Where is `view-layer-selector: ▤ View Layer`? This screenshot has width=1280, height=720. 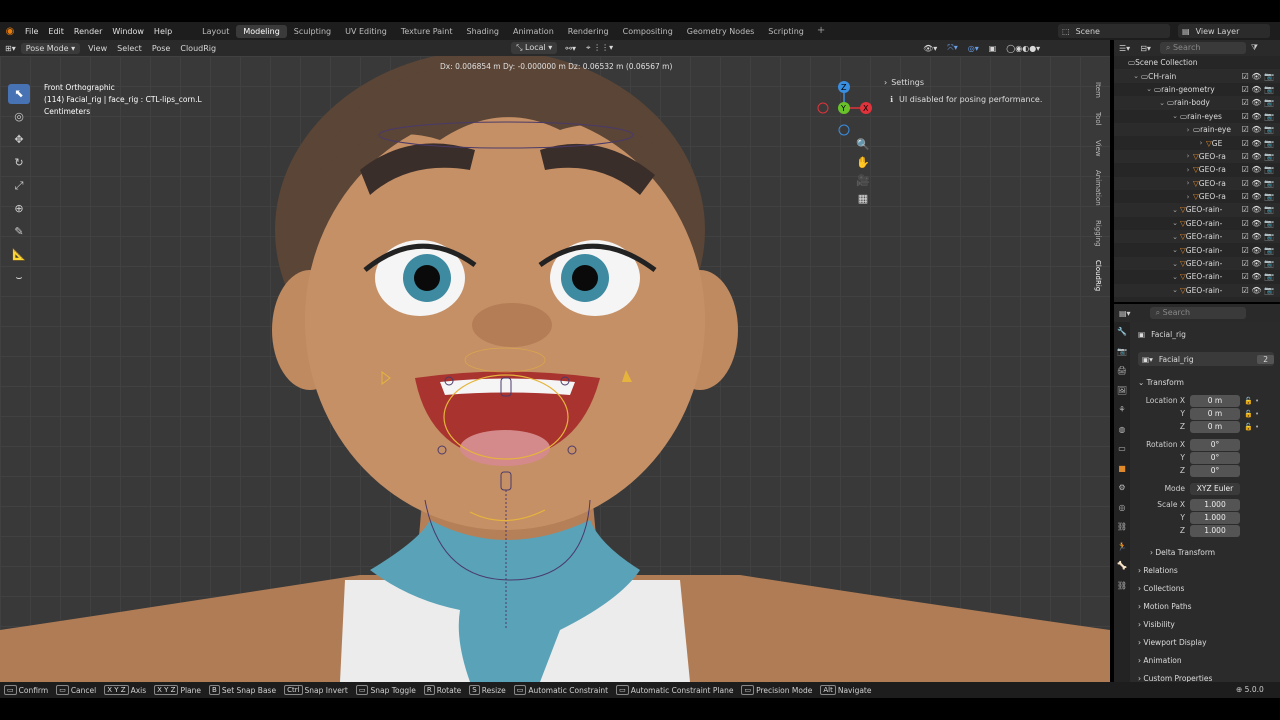 view-layer-selector: ▤ View Layer is located at coordinates (1224, 31).